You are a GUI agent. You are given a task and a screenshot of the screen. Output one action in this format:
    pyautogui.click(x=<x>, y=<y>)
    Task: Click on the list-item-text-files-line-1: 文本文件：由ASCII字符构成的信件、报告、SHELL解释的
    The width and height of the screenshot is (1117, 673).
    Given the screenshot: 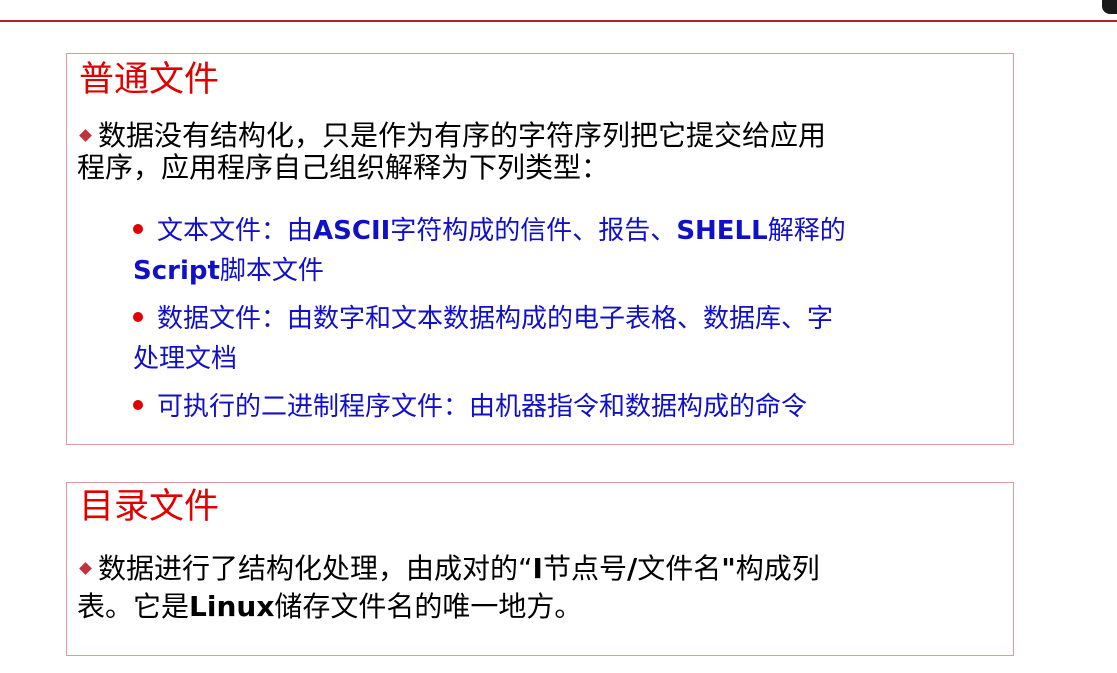 What is the action you would take?
    pyautogui.click(x=489, y=231)
    